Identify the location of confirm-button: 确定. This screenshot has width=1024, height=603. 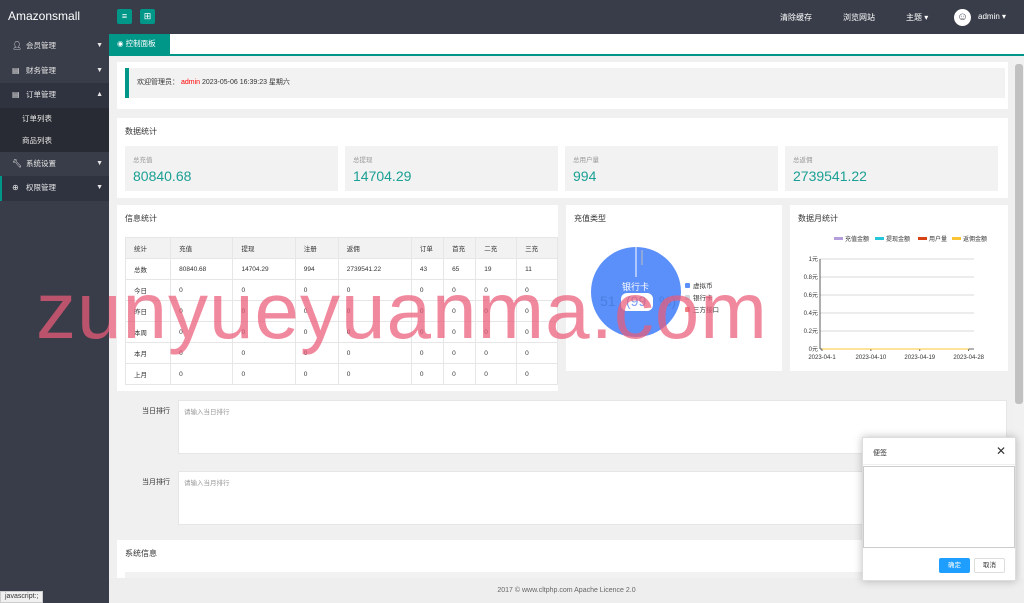
(954, 565).